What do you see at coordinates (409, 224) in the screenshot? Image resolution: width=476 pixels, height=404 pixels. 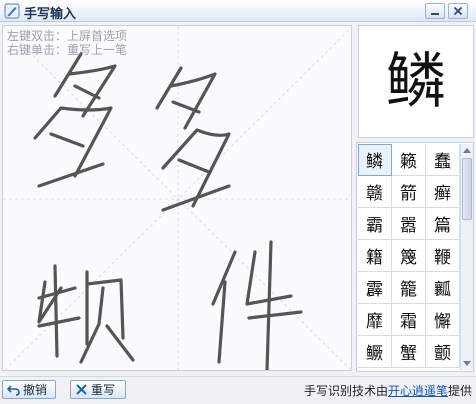 I see `candidate-char: 嚣` at bounding box center [409, 224].